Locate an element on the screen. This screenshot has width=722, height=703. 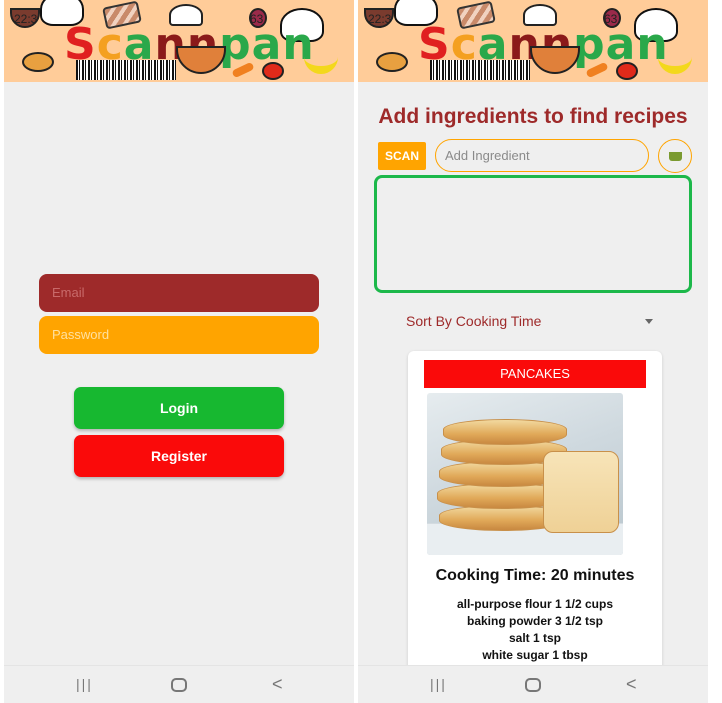
login-button: Login is located at coordinates (179, 408).